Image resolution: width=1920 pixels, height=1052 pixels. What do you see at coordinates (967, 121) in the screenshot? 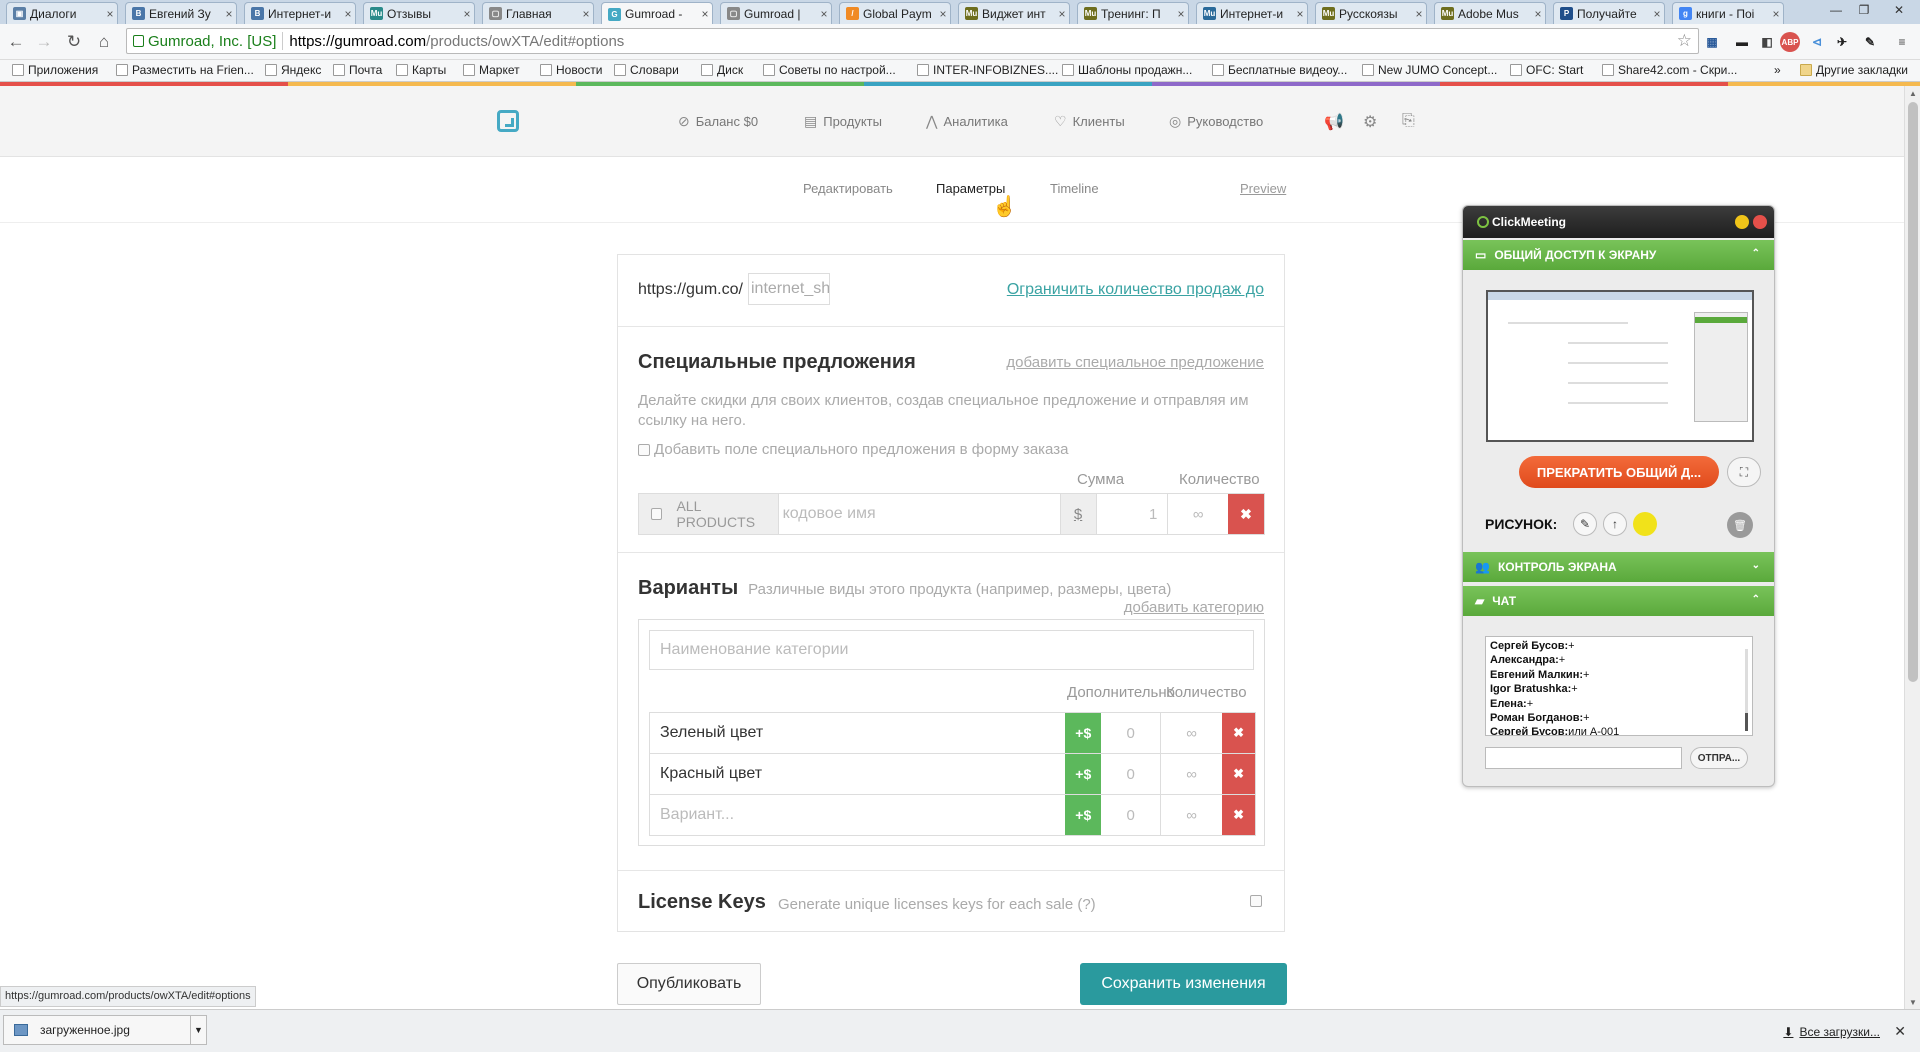
I see `nav-analytics: ⋀ Аналитика` at bounding box center [967, 121].